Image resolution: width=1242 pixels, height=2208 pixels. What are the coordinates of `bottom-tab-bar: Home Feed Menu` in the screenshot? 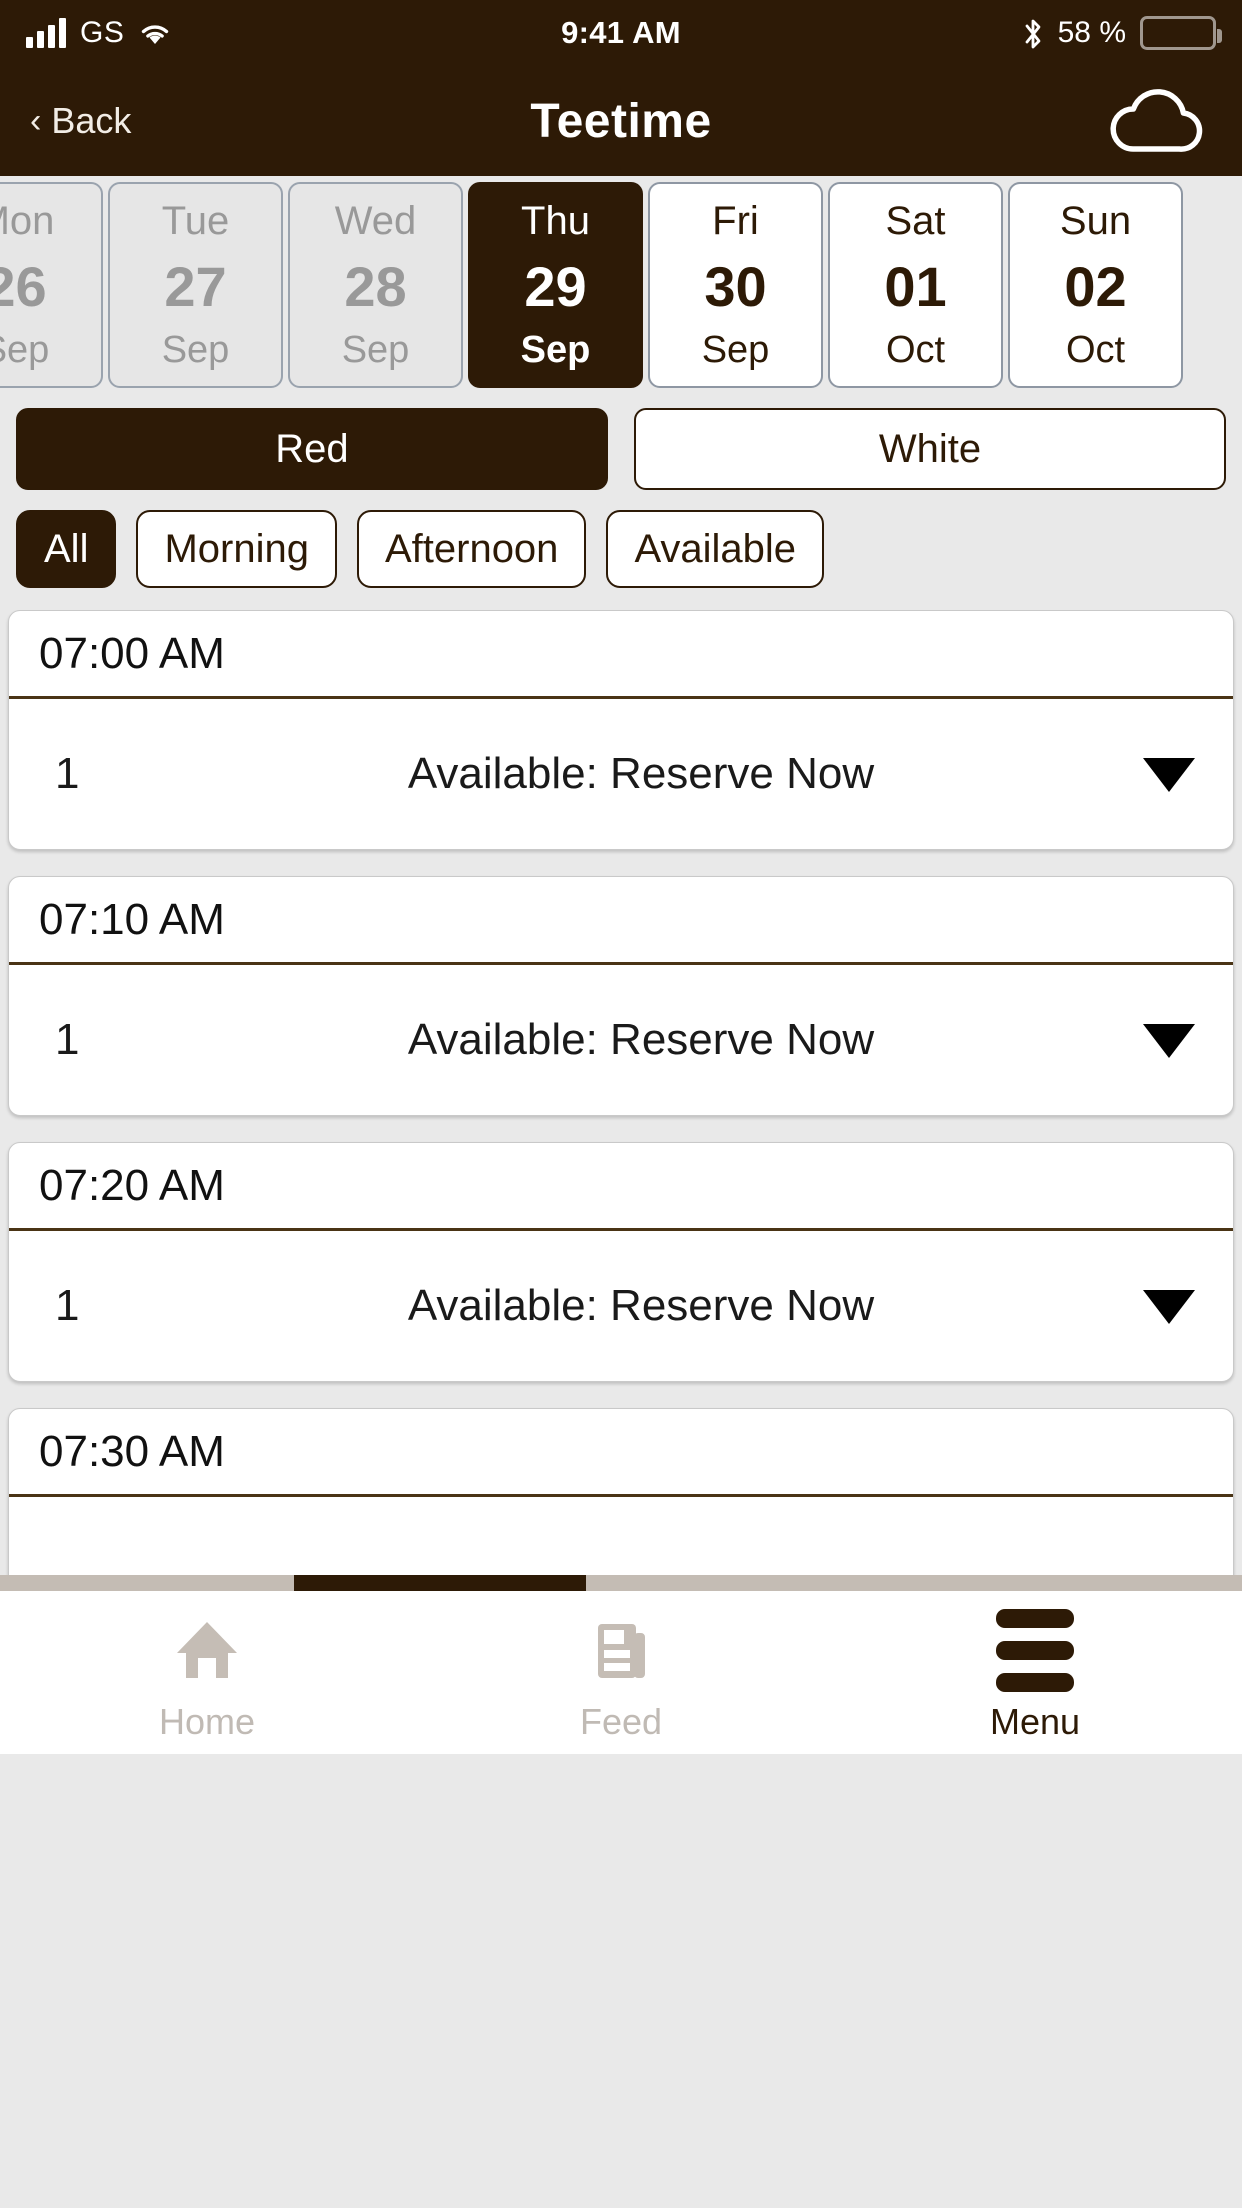 It's located at (621, 1672).